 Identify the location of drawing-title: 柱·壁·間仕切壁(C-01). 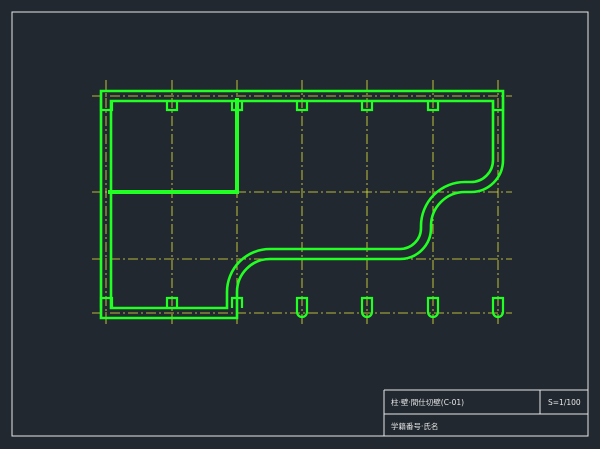
(427, 402).